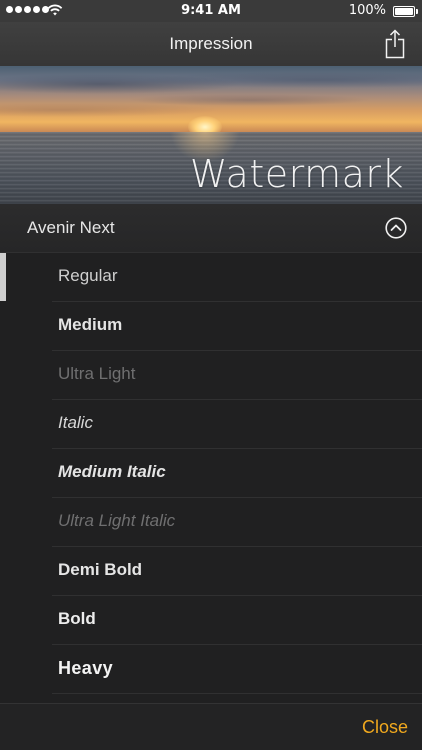  I want to click on battery-percentage: 100%, so click(367, 10).